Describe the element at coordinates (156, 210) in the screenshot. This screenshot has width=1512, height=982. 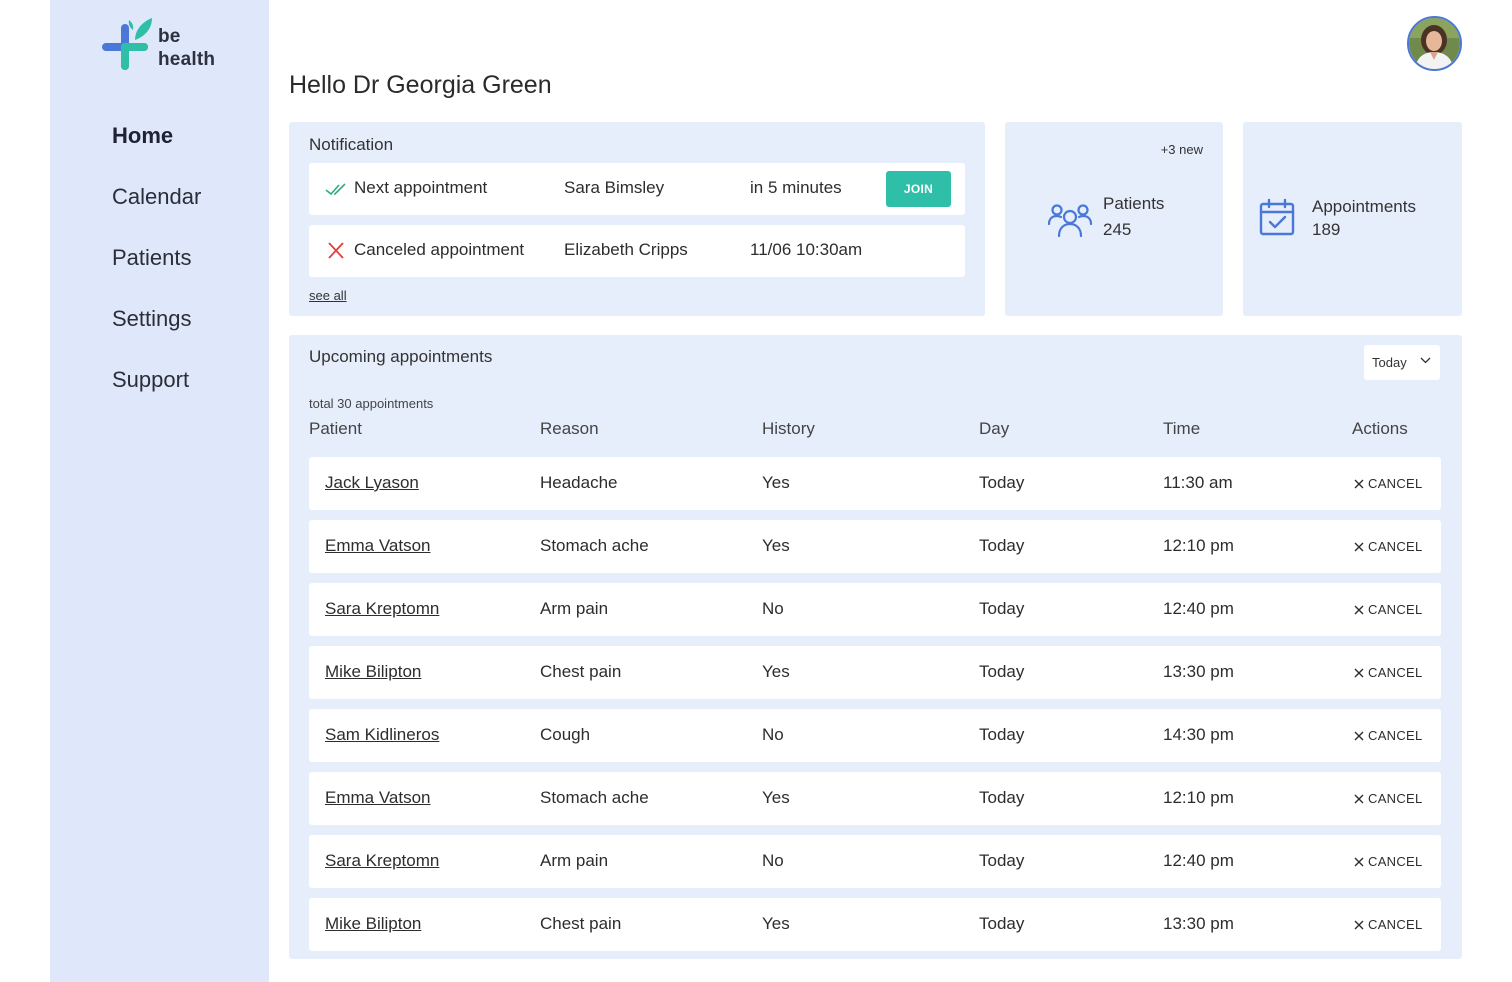
I see `nav-item-calendar: Calendar` at that location.